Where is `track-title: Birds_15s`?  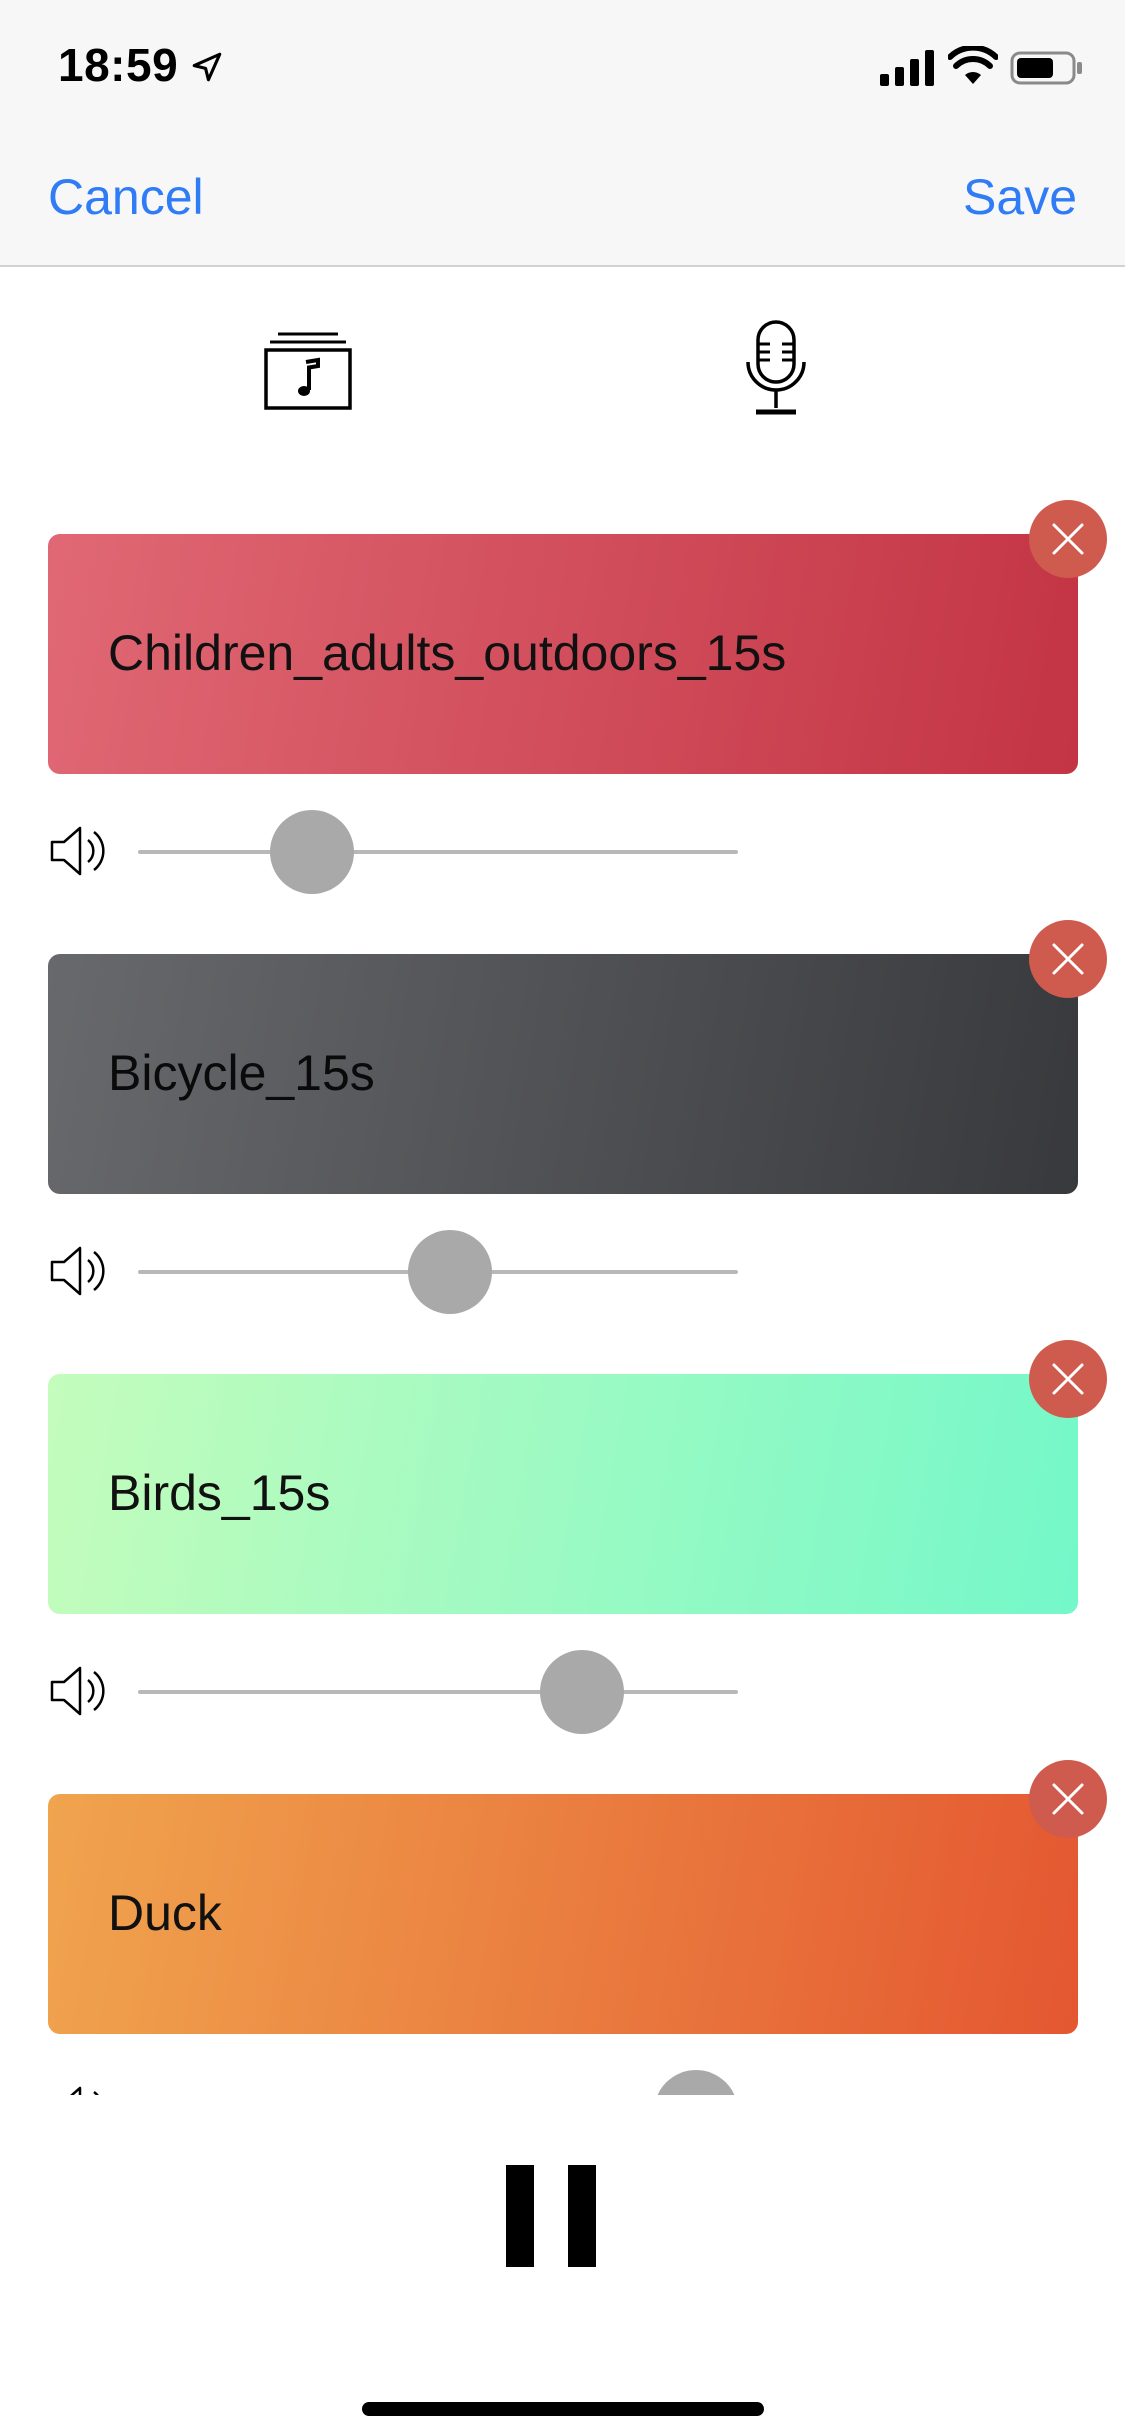 track-title: Birds_15s is located at coordinates (219, 1493).